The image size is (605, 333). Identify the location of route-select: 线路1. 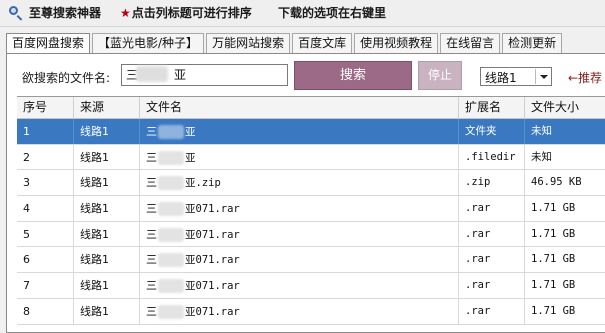
(516, 76).